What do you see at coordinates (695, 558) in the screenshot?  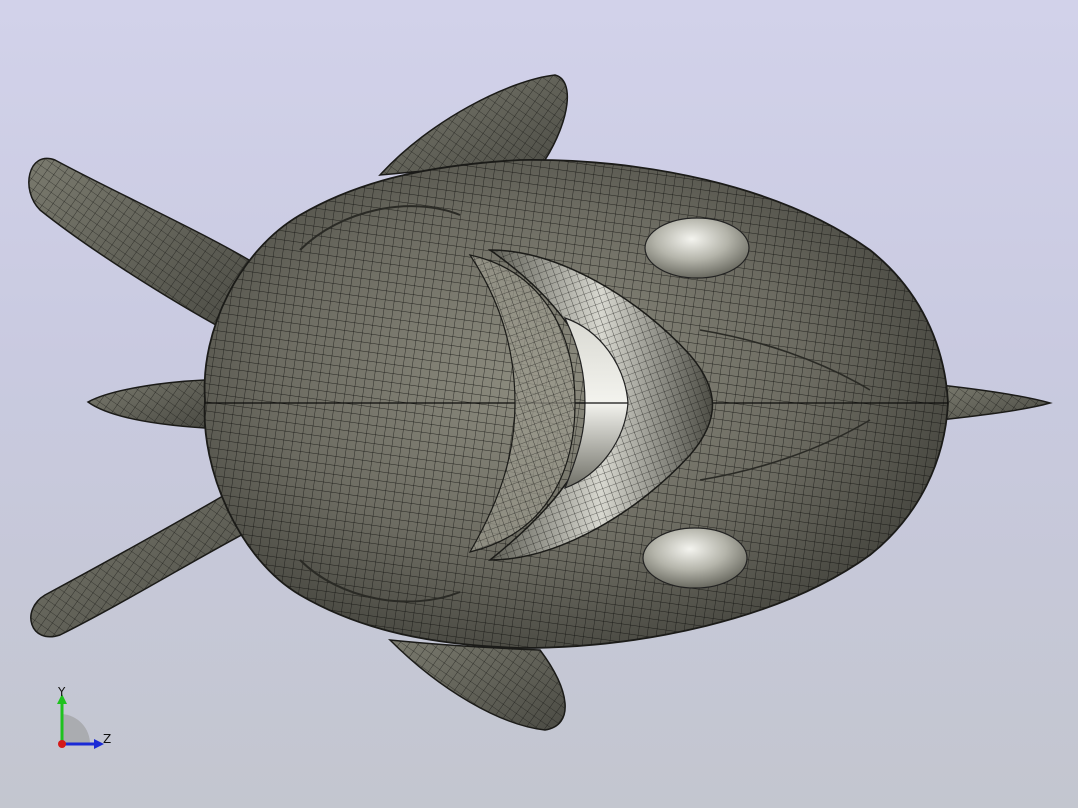 I see `eye-lower` at bounding box center [695, 558].